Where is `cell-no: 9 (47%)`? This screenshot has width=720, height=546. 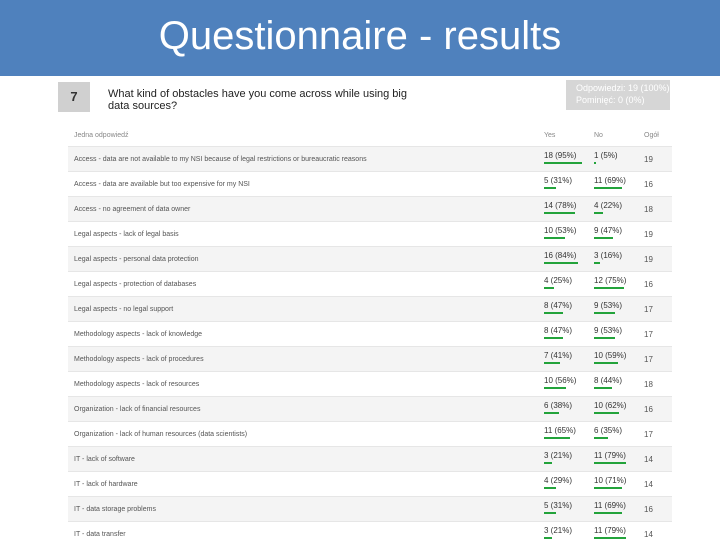 cell-no: 9 (47%) is located at coordinates (613, 234).